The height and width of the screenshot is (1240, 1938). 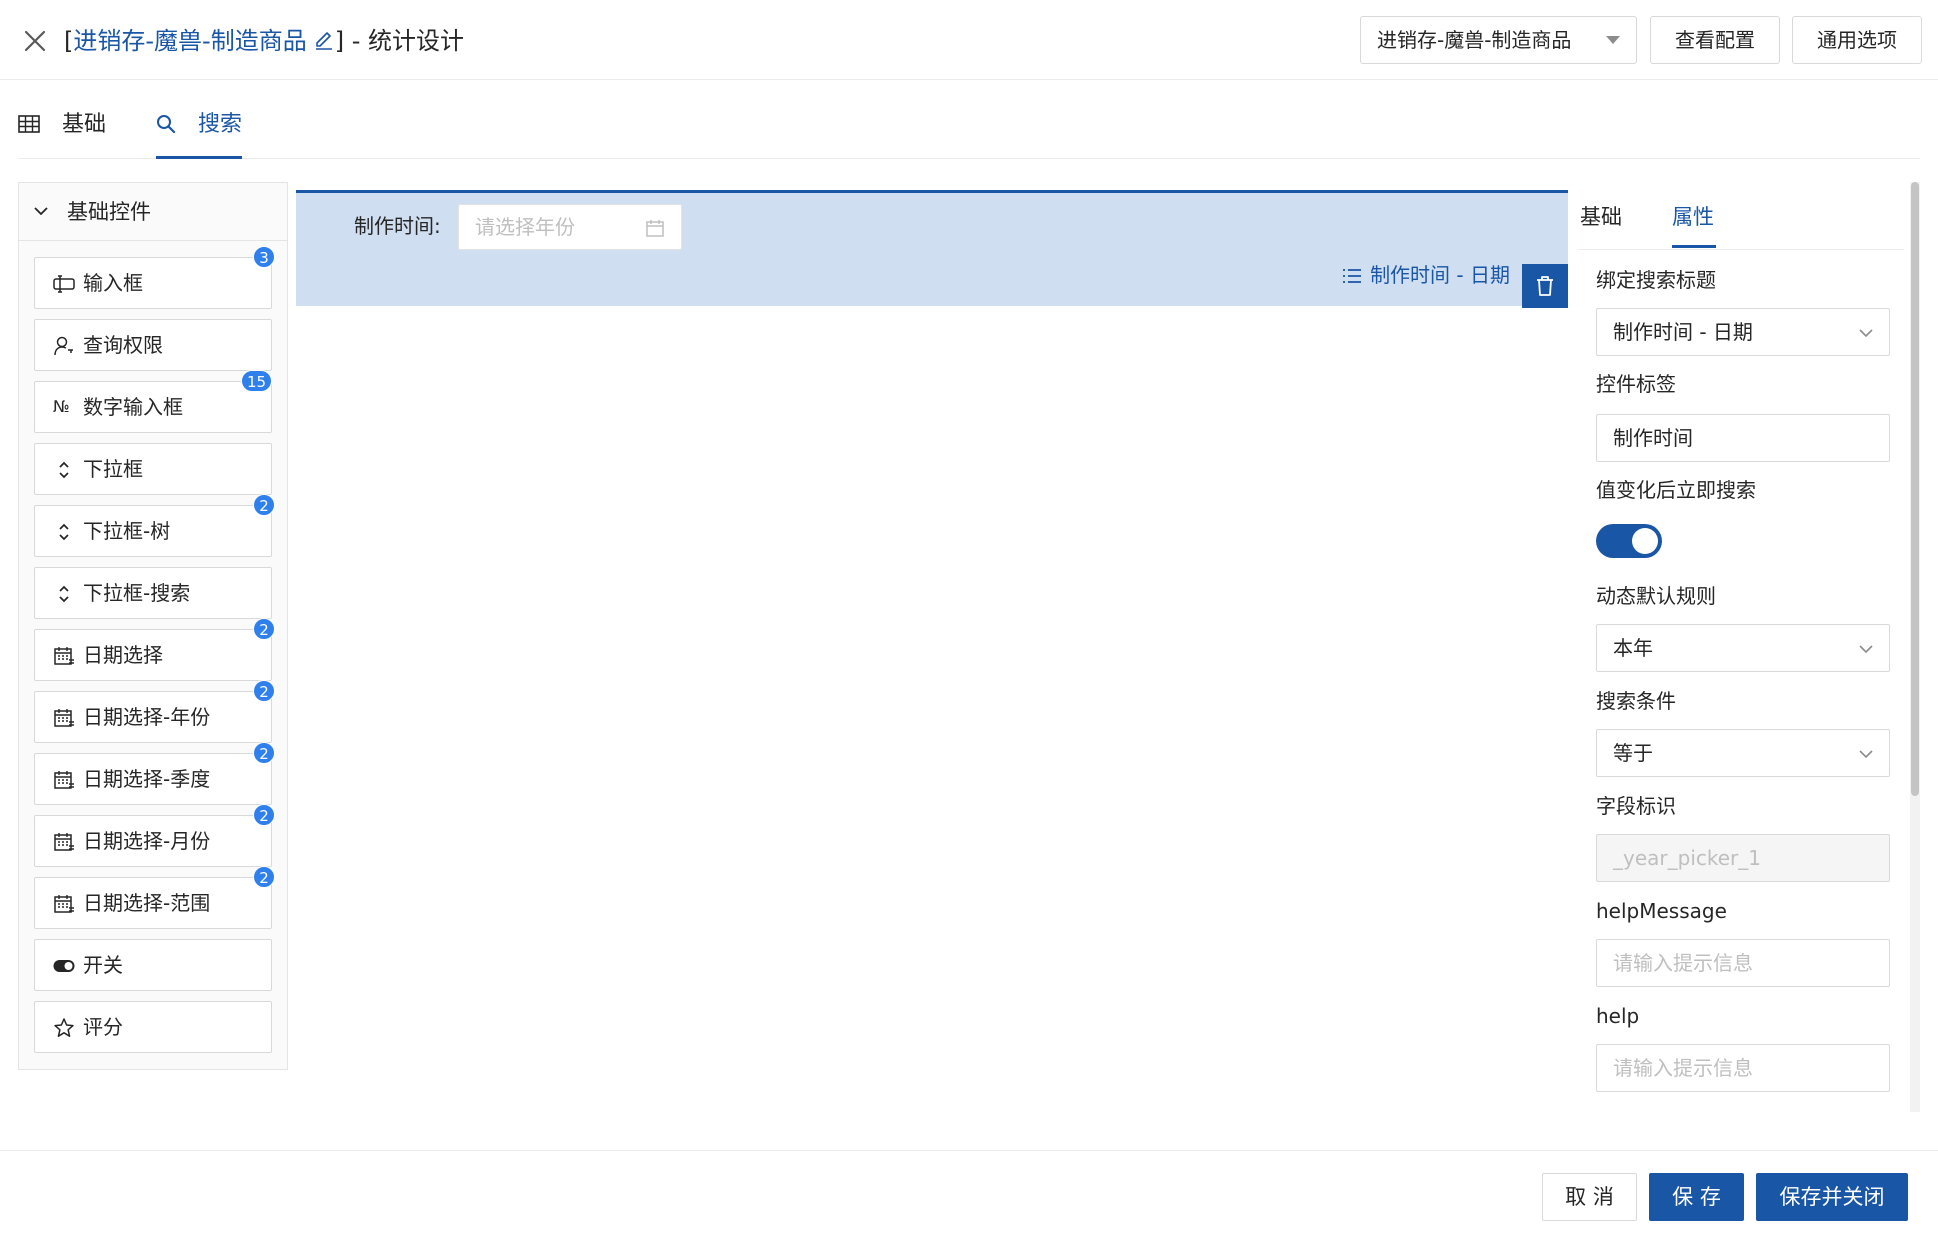 I want to click on selected-search-field: 制作时间: 请选择年份 制作时间 - 日期, so click(x=932, y=249).